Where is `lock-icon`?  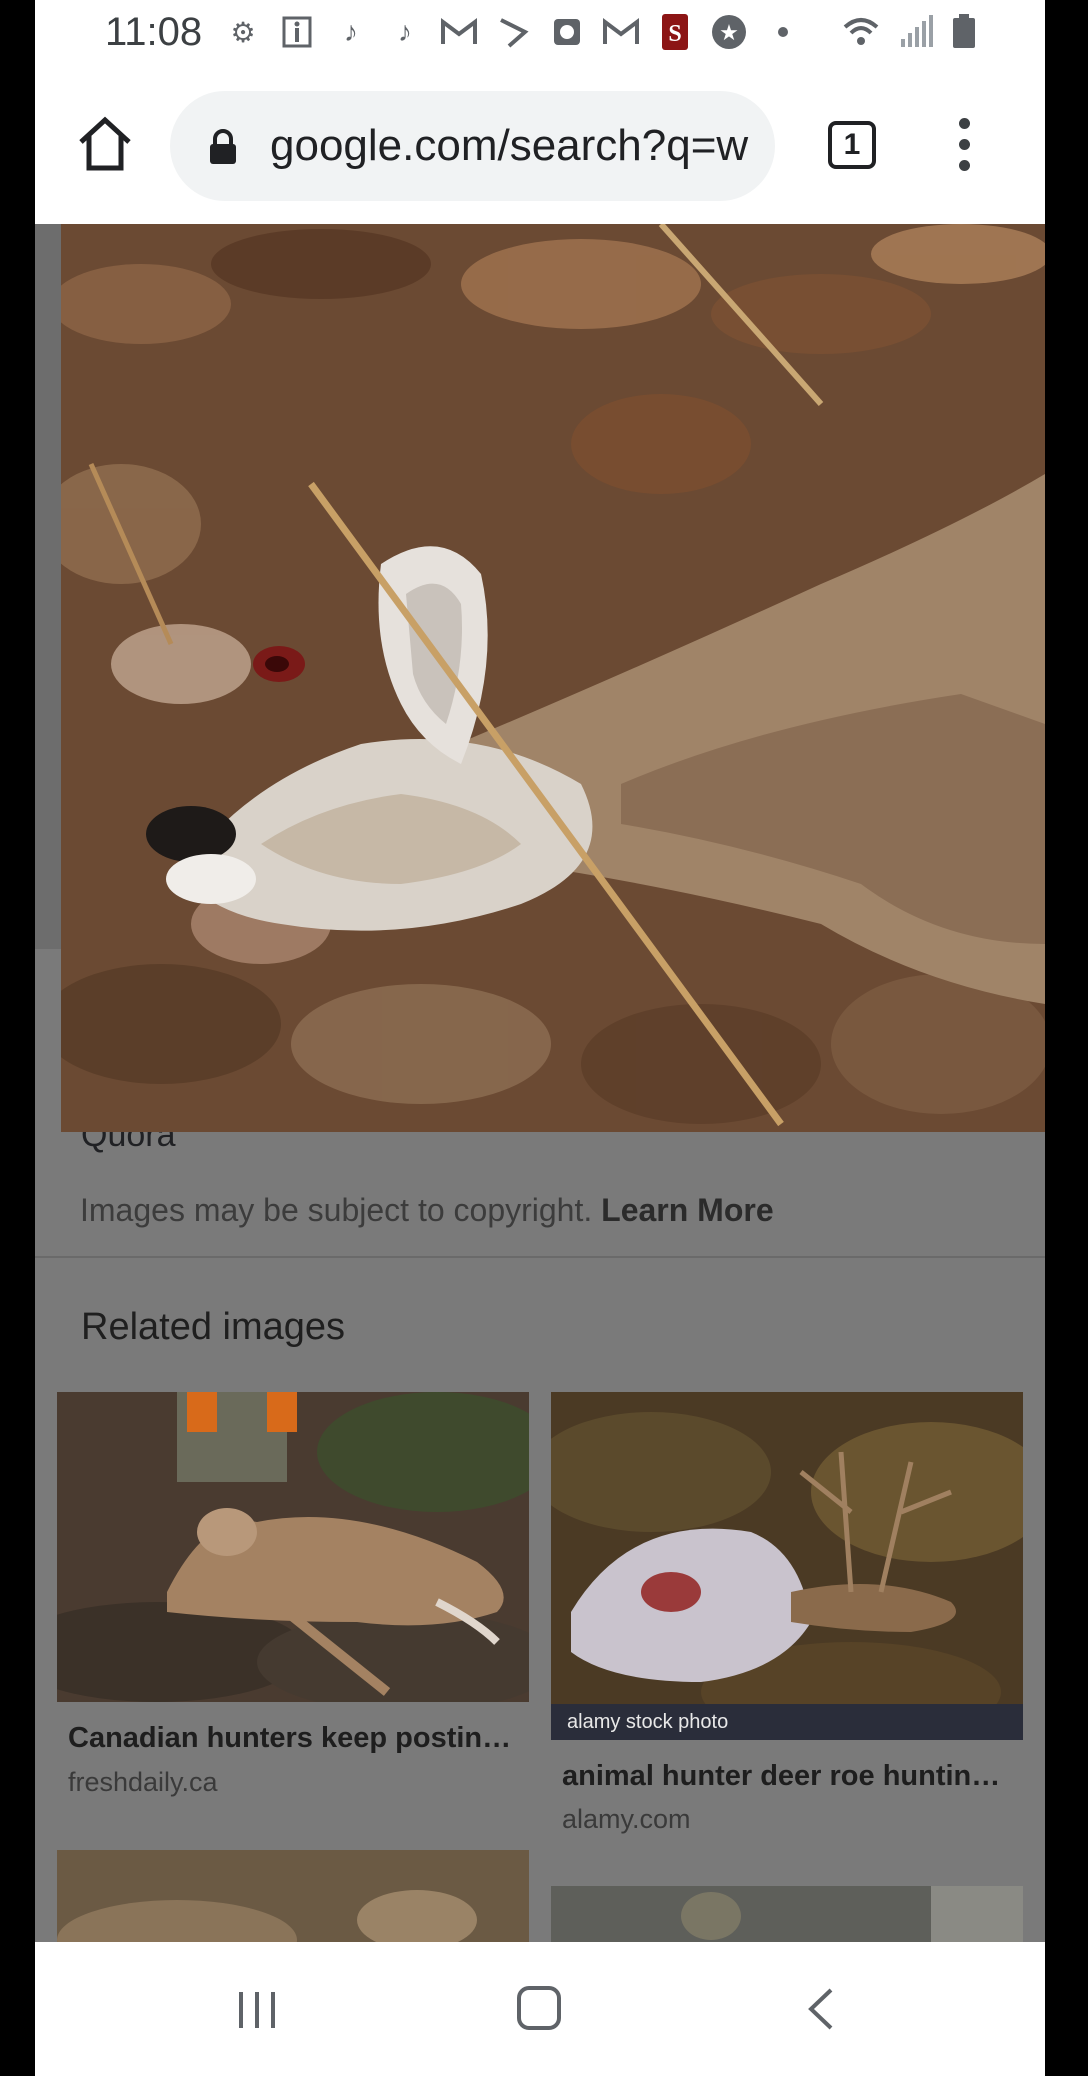 lock-icon is located at coordinates (223, 147).